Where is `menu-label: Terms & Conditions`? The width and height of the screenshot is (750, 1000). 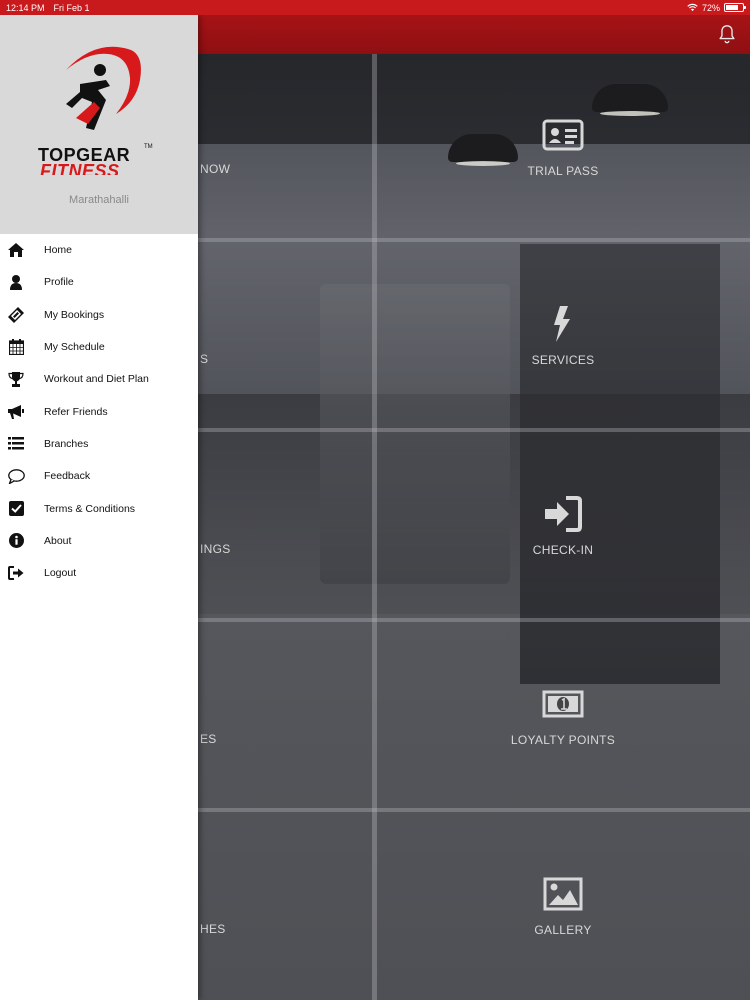 menu-label: Terms & Conditions is located at coordinates (90, 508).